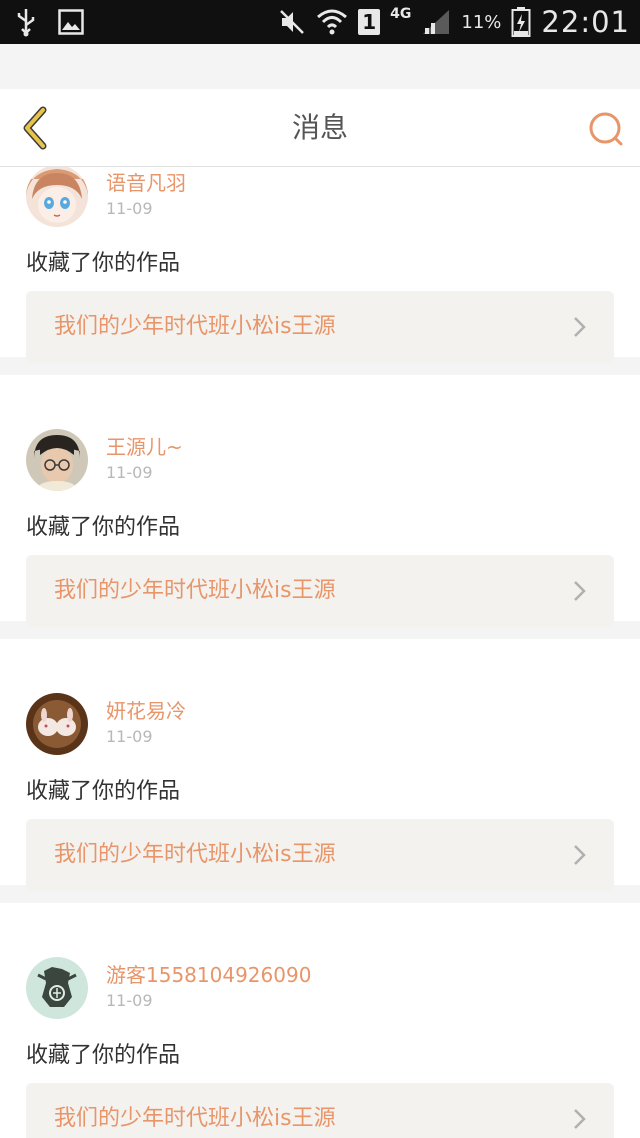 Image resolution: width=640 pixels, height=1138 pixels. I want to click on image-icon, so click(71, 22).